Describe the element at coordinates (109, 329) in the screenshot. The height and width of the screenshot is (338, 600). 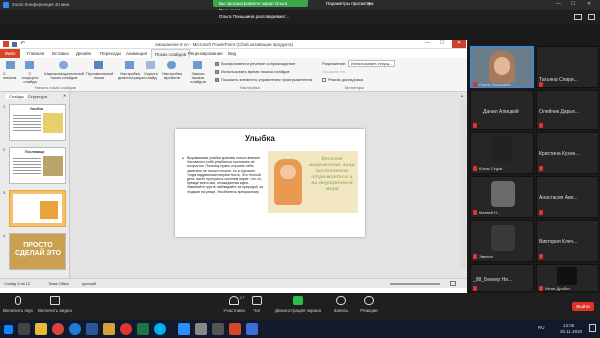
I see `folder-icon` at that location.